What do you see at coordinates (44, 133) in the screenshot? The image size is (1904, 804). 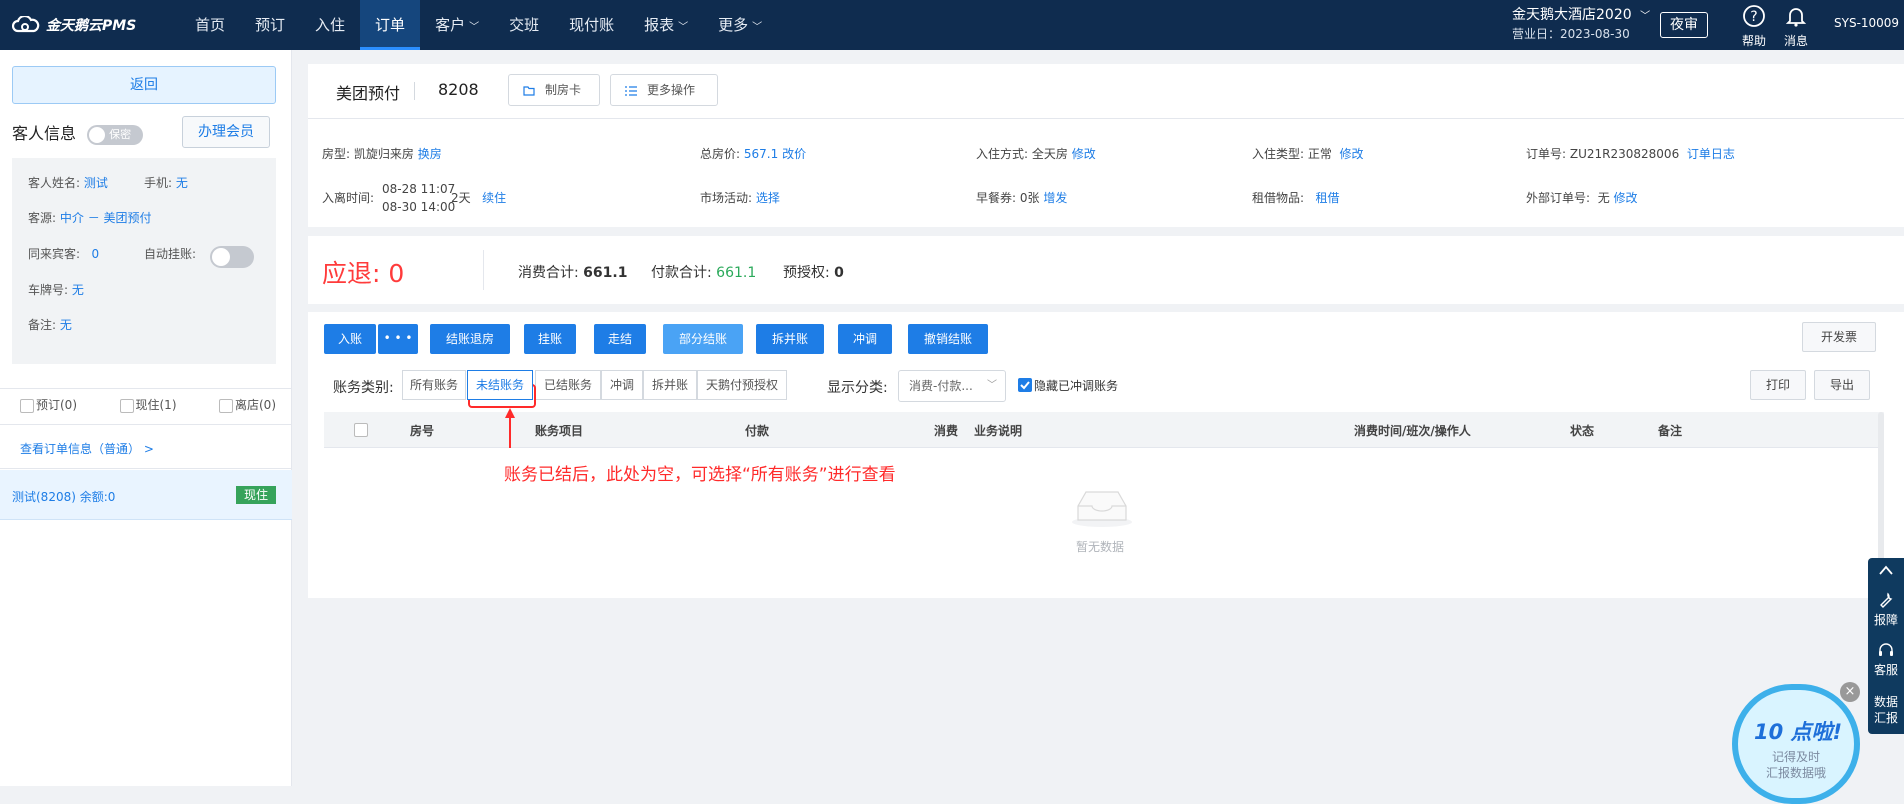 I see `guest-info-title: 客人信息` at bounding box center [44, 133].